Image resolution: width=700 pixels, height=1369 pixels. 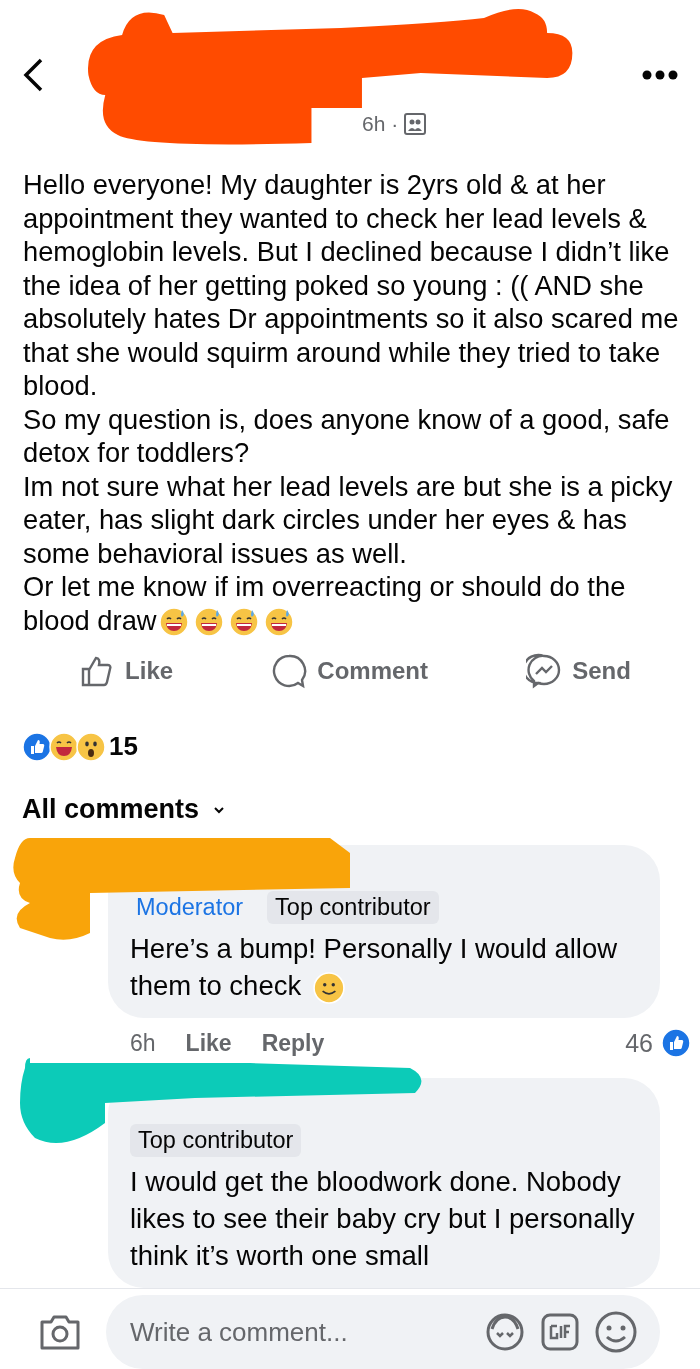 I want to click on speech-bubble-icon, so click(x=289, y=671).